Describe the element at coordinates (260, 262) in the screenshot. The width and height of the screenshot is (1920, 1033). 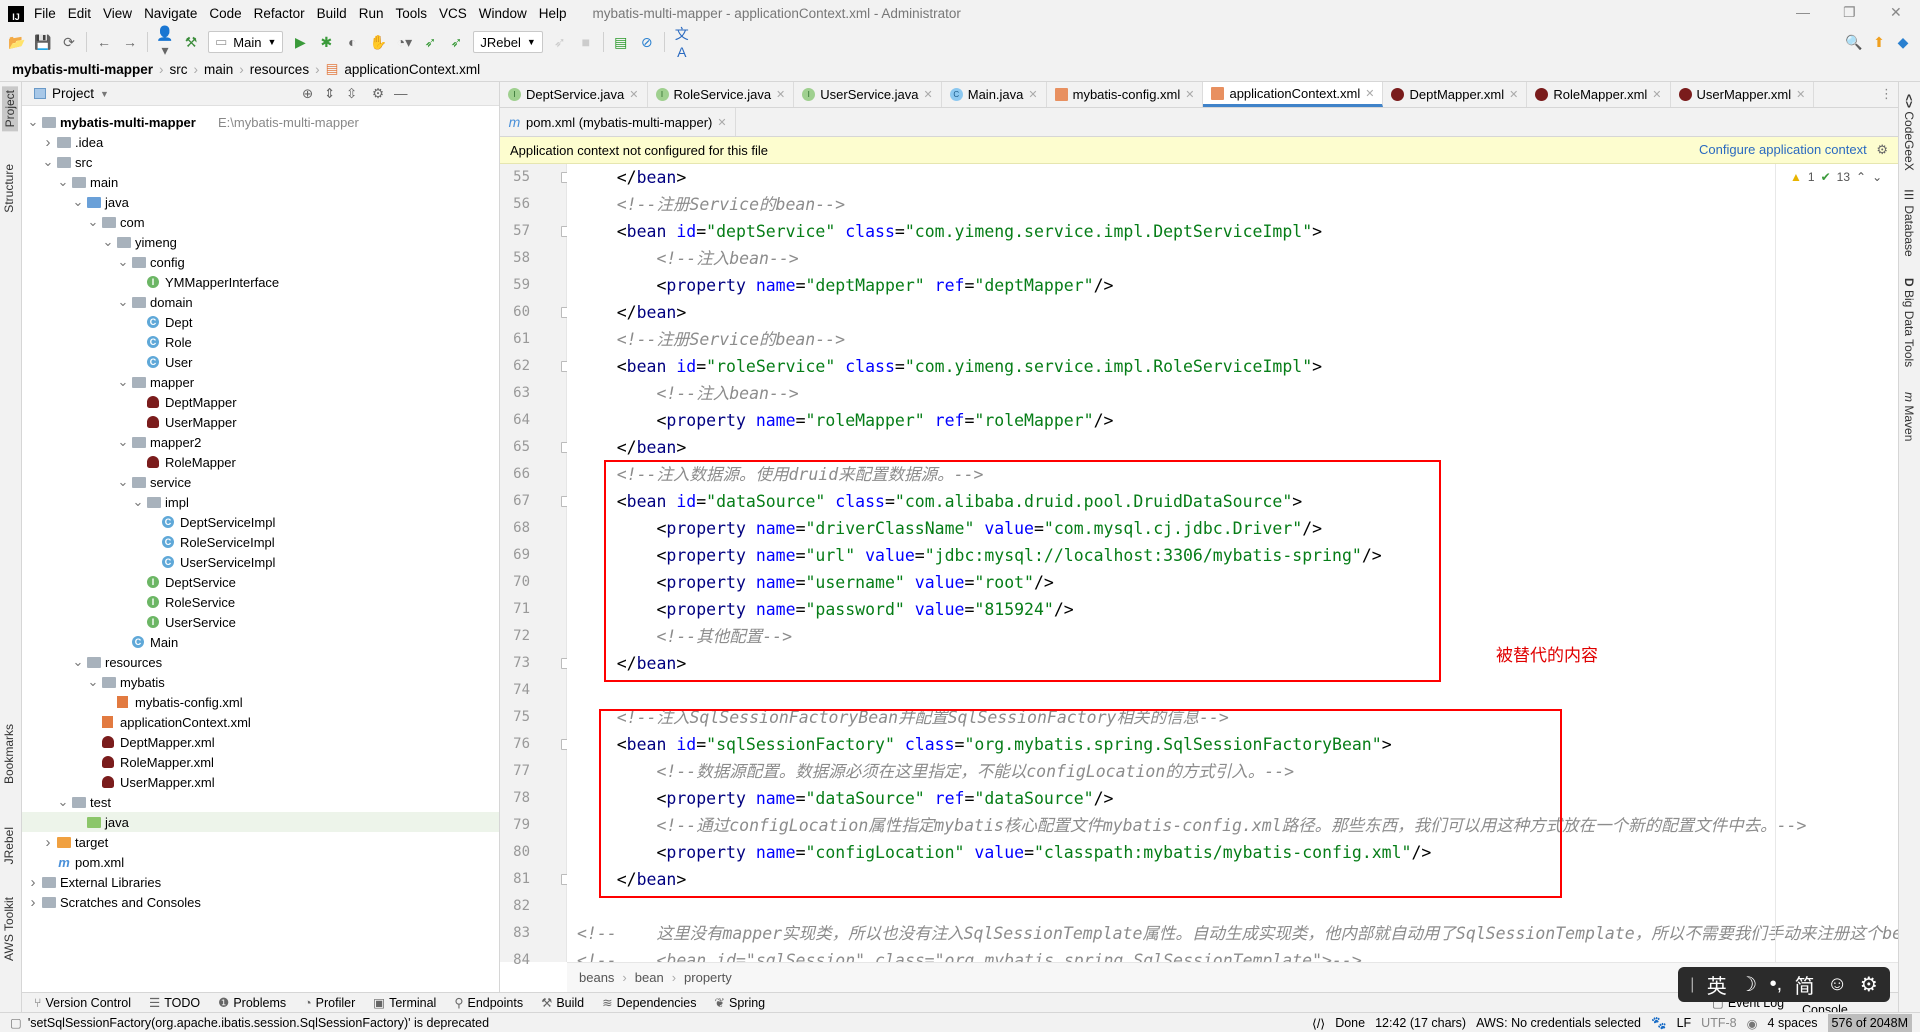
I see `tree-item-config: ⌄ config` at that location.